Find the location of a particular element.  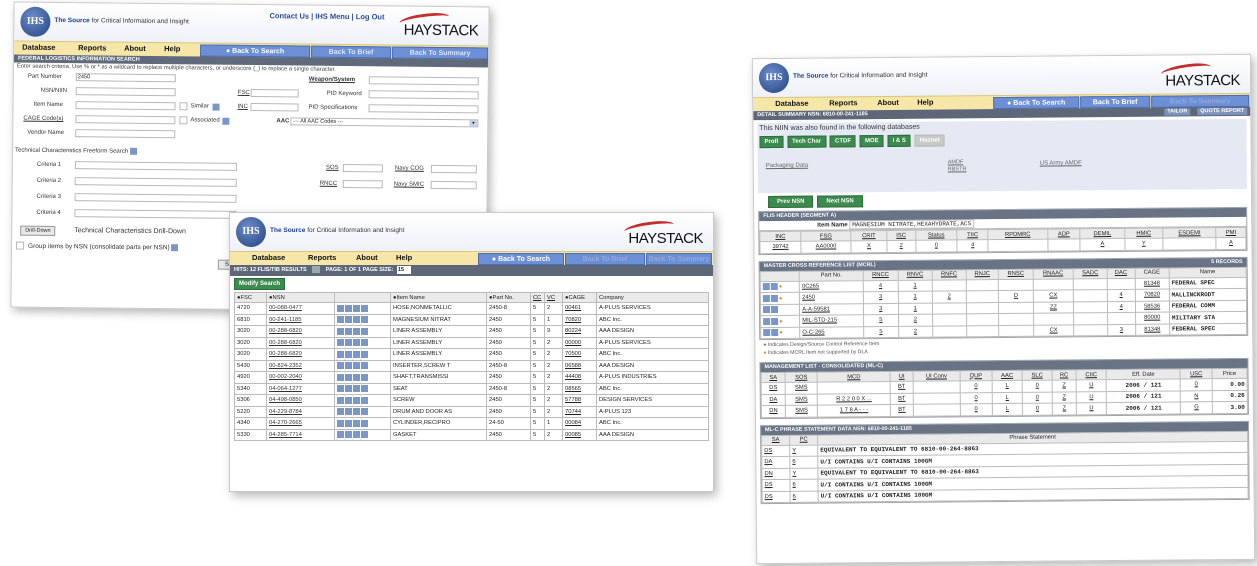

col-cage: ●CAGE is located at coordinates (579, 297).